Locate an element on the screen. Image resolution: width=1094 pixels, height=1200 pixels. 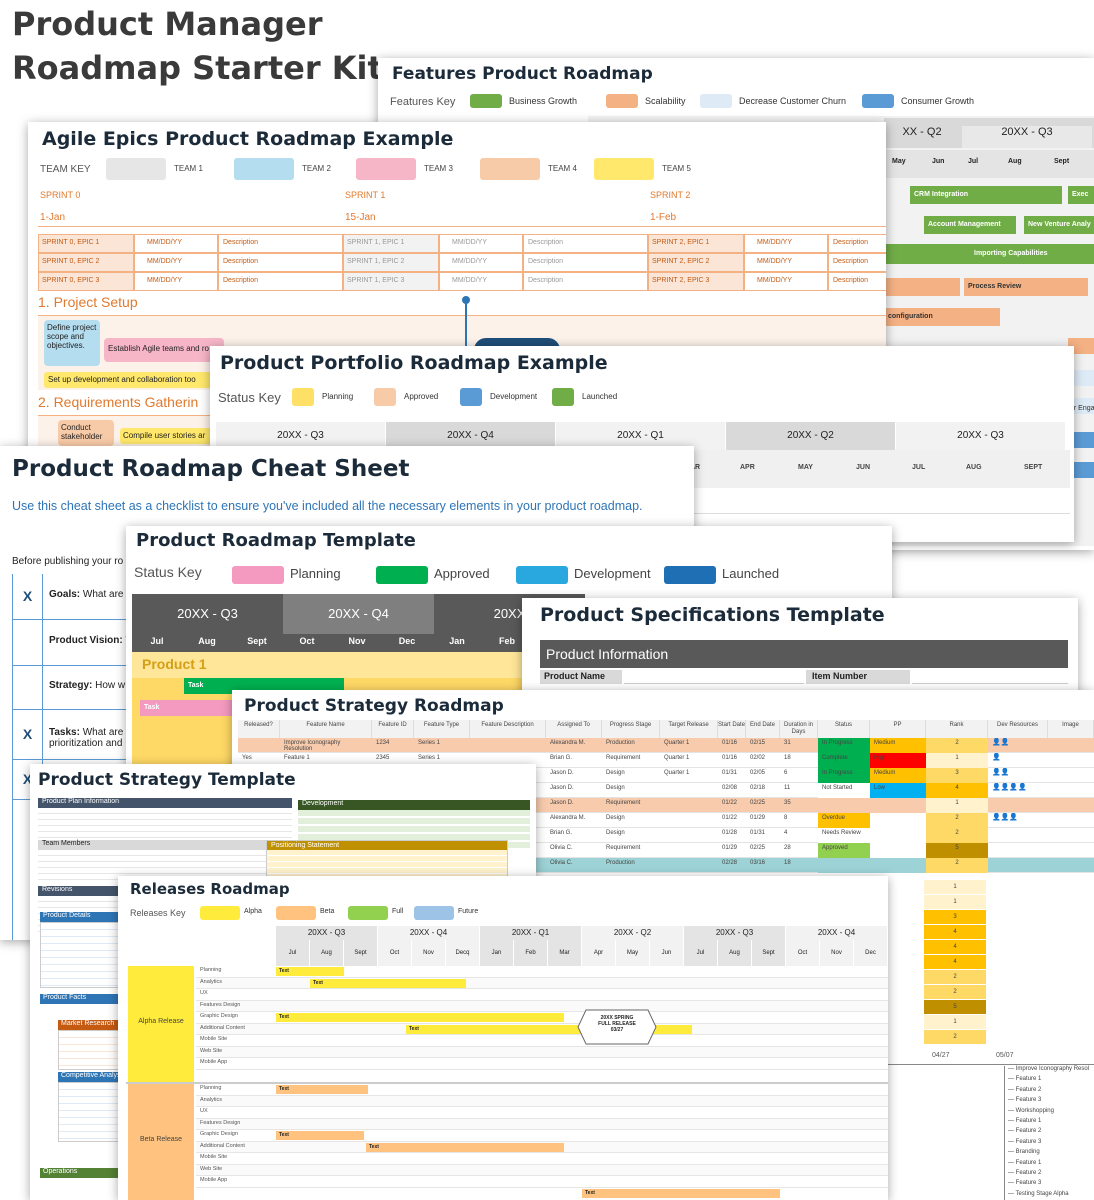
cheatsheet-item-desc: What are is located at coordinates (103, 594).